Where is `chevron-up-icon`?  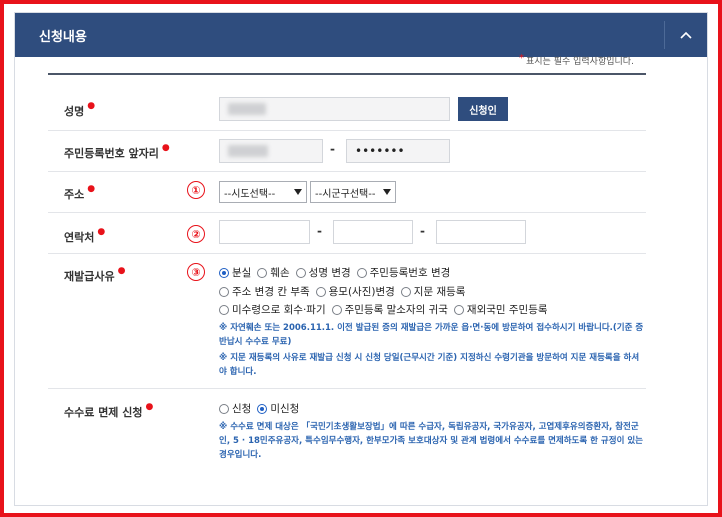
chevron-up-icon is located at coordinates (686, 35).